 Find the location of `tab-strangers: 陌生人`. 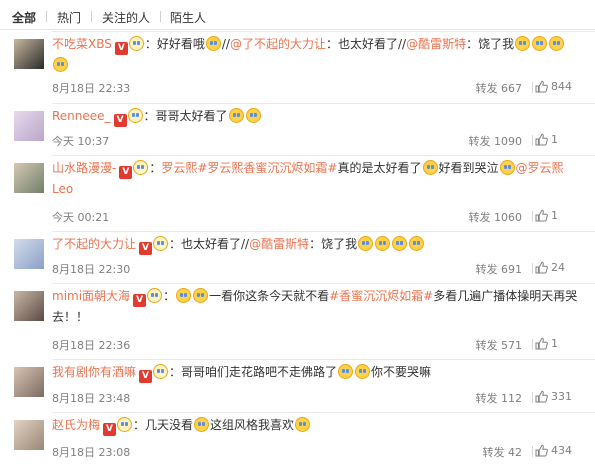

tab-strangers: 陌生人 is located at coordinates (188, 17).